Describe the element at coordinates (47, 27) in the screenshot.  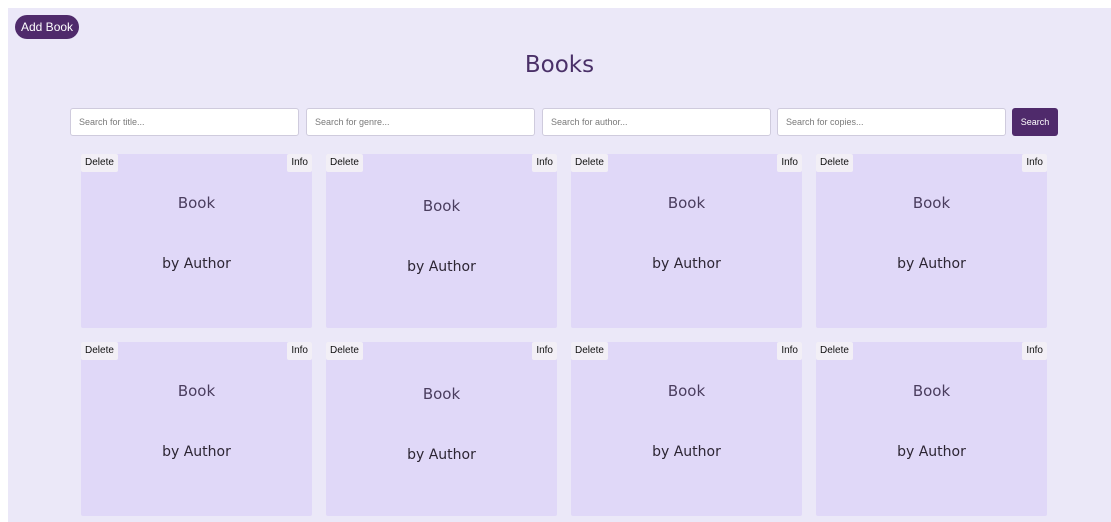
I see `add-book-button: Add Book` at that location.